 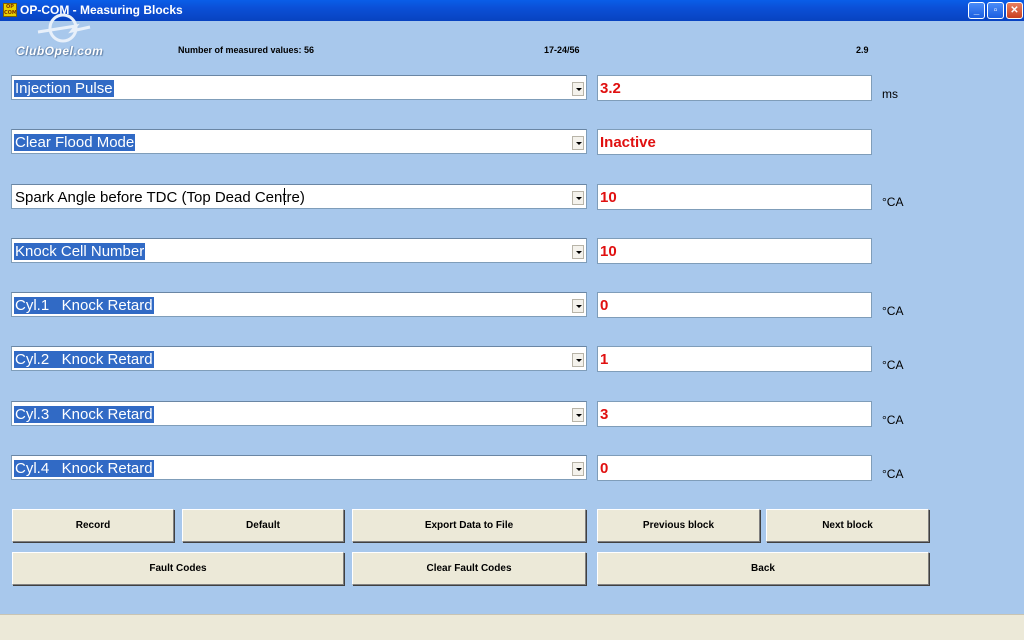 I want to click on measuring-row: Cyl.3 Knock Retard 3 °CA, so click(x=512, y=414).